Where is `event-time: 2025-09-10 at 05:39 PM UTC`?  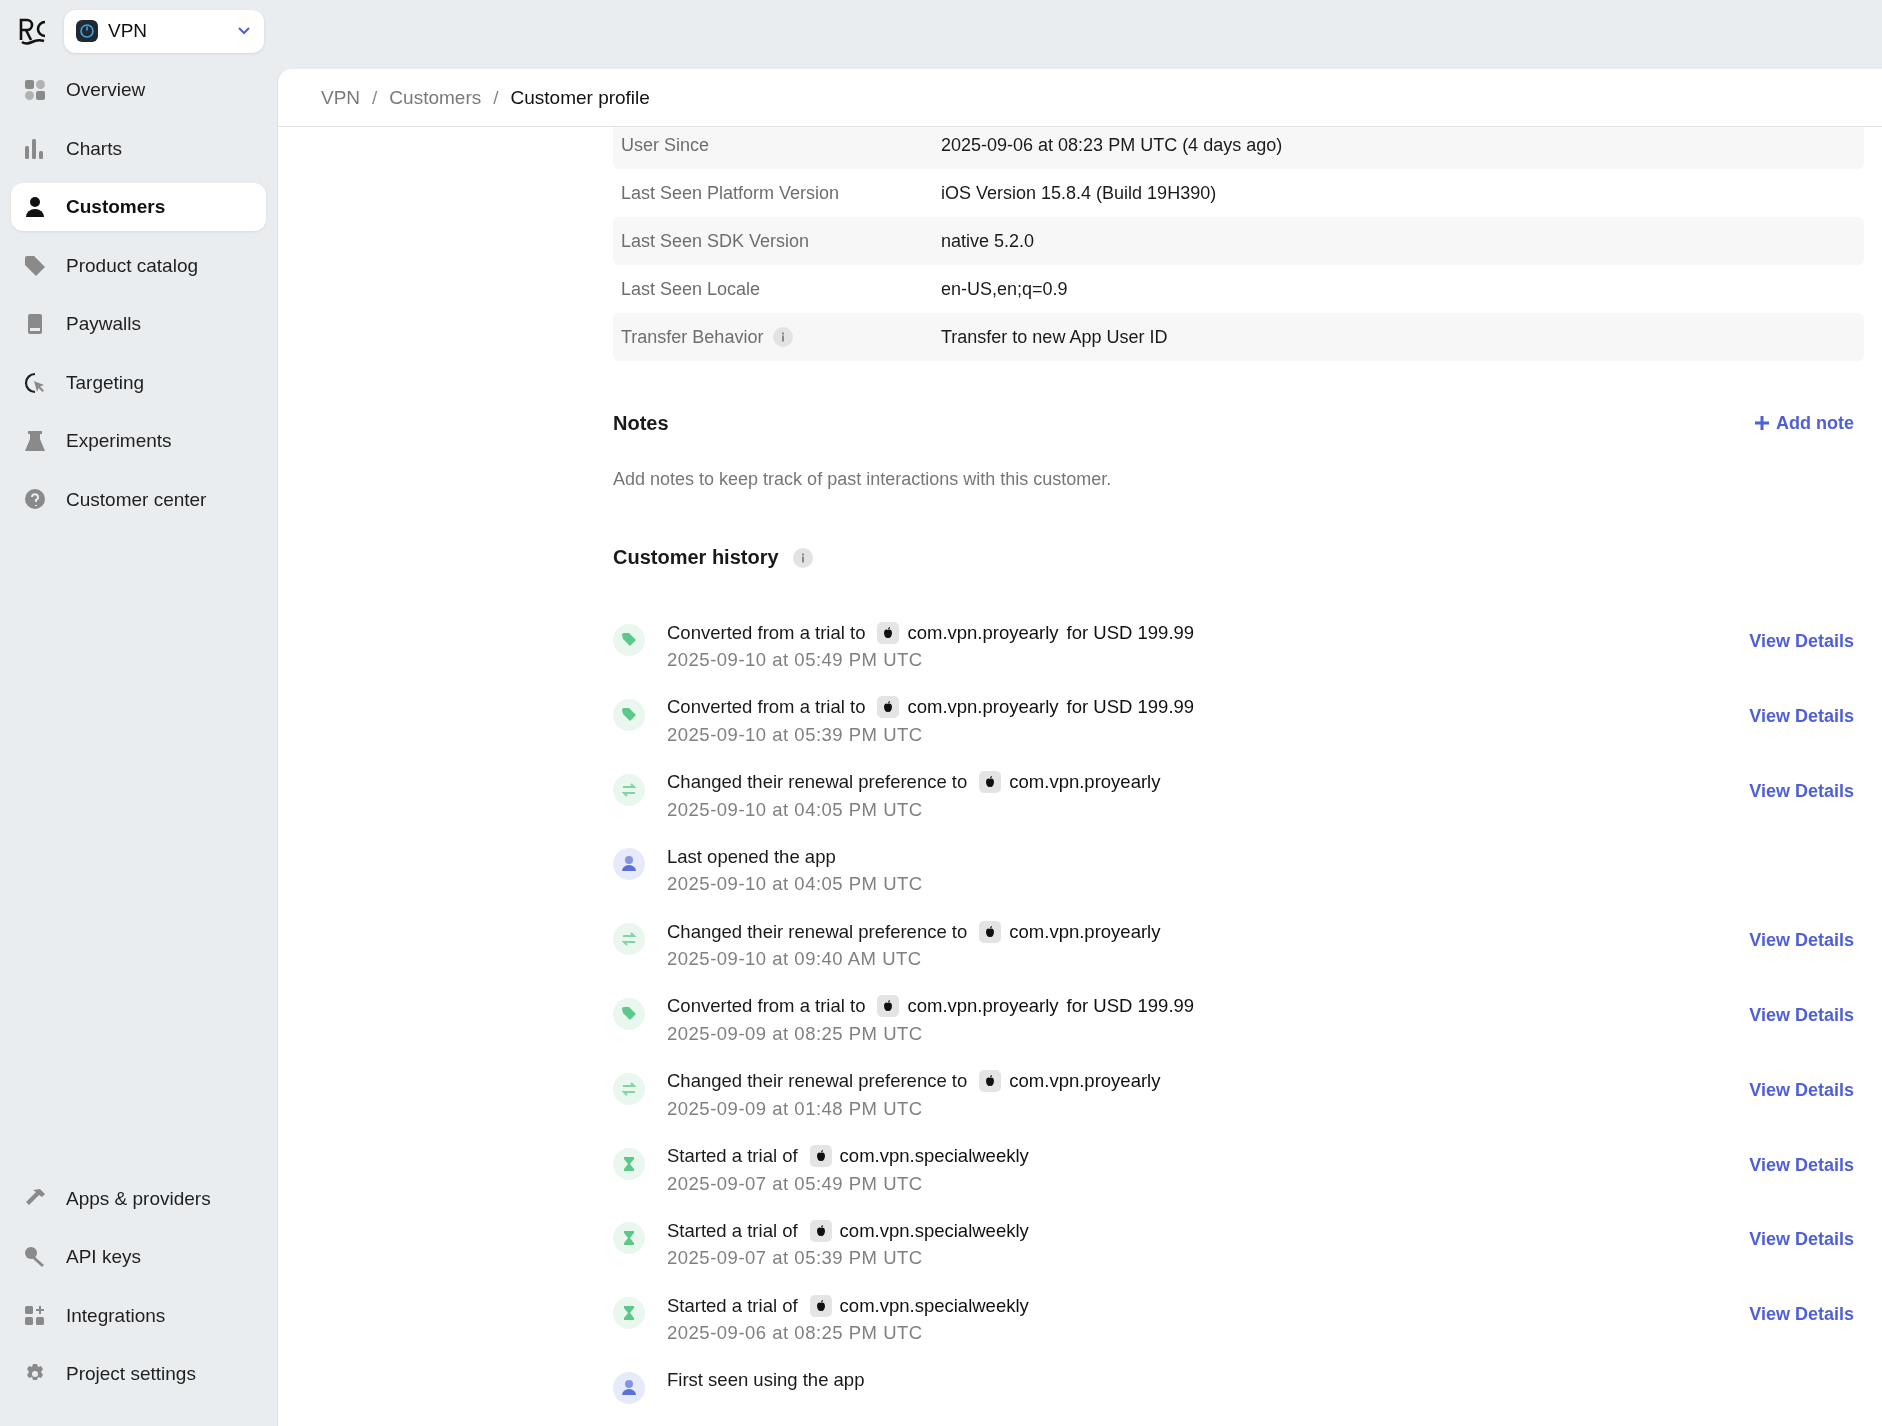
event-time: 2025-09-10 at 05:39 PM UTC is located at coordinates (795, 734).